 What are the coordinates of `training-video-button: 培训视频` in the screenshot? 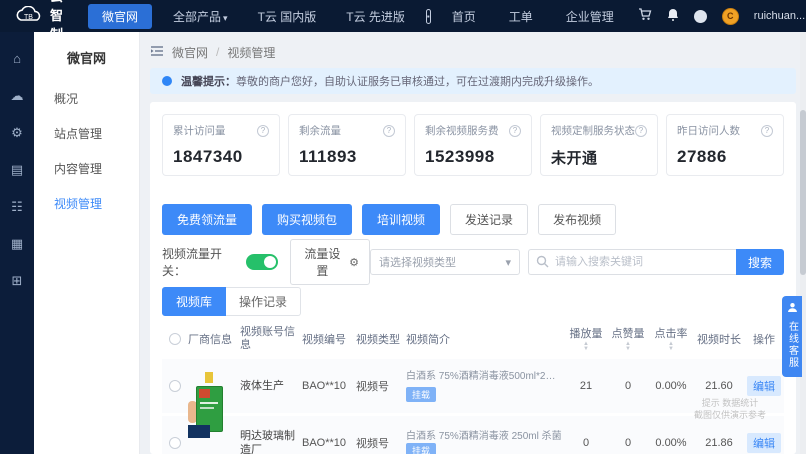 It's located at (401, 219).